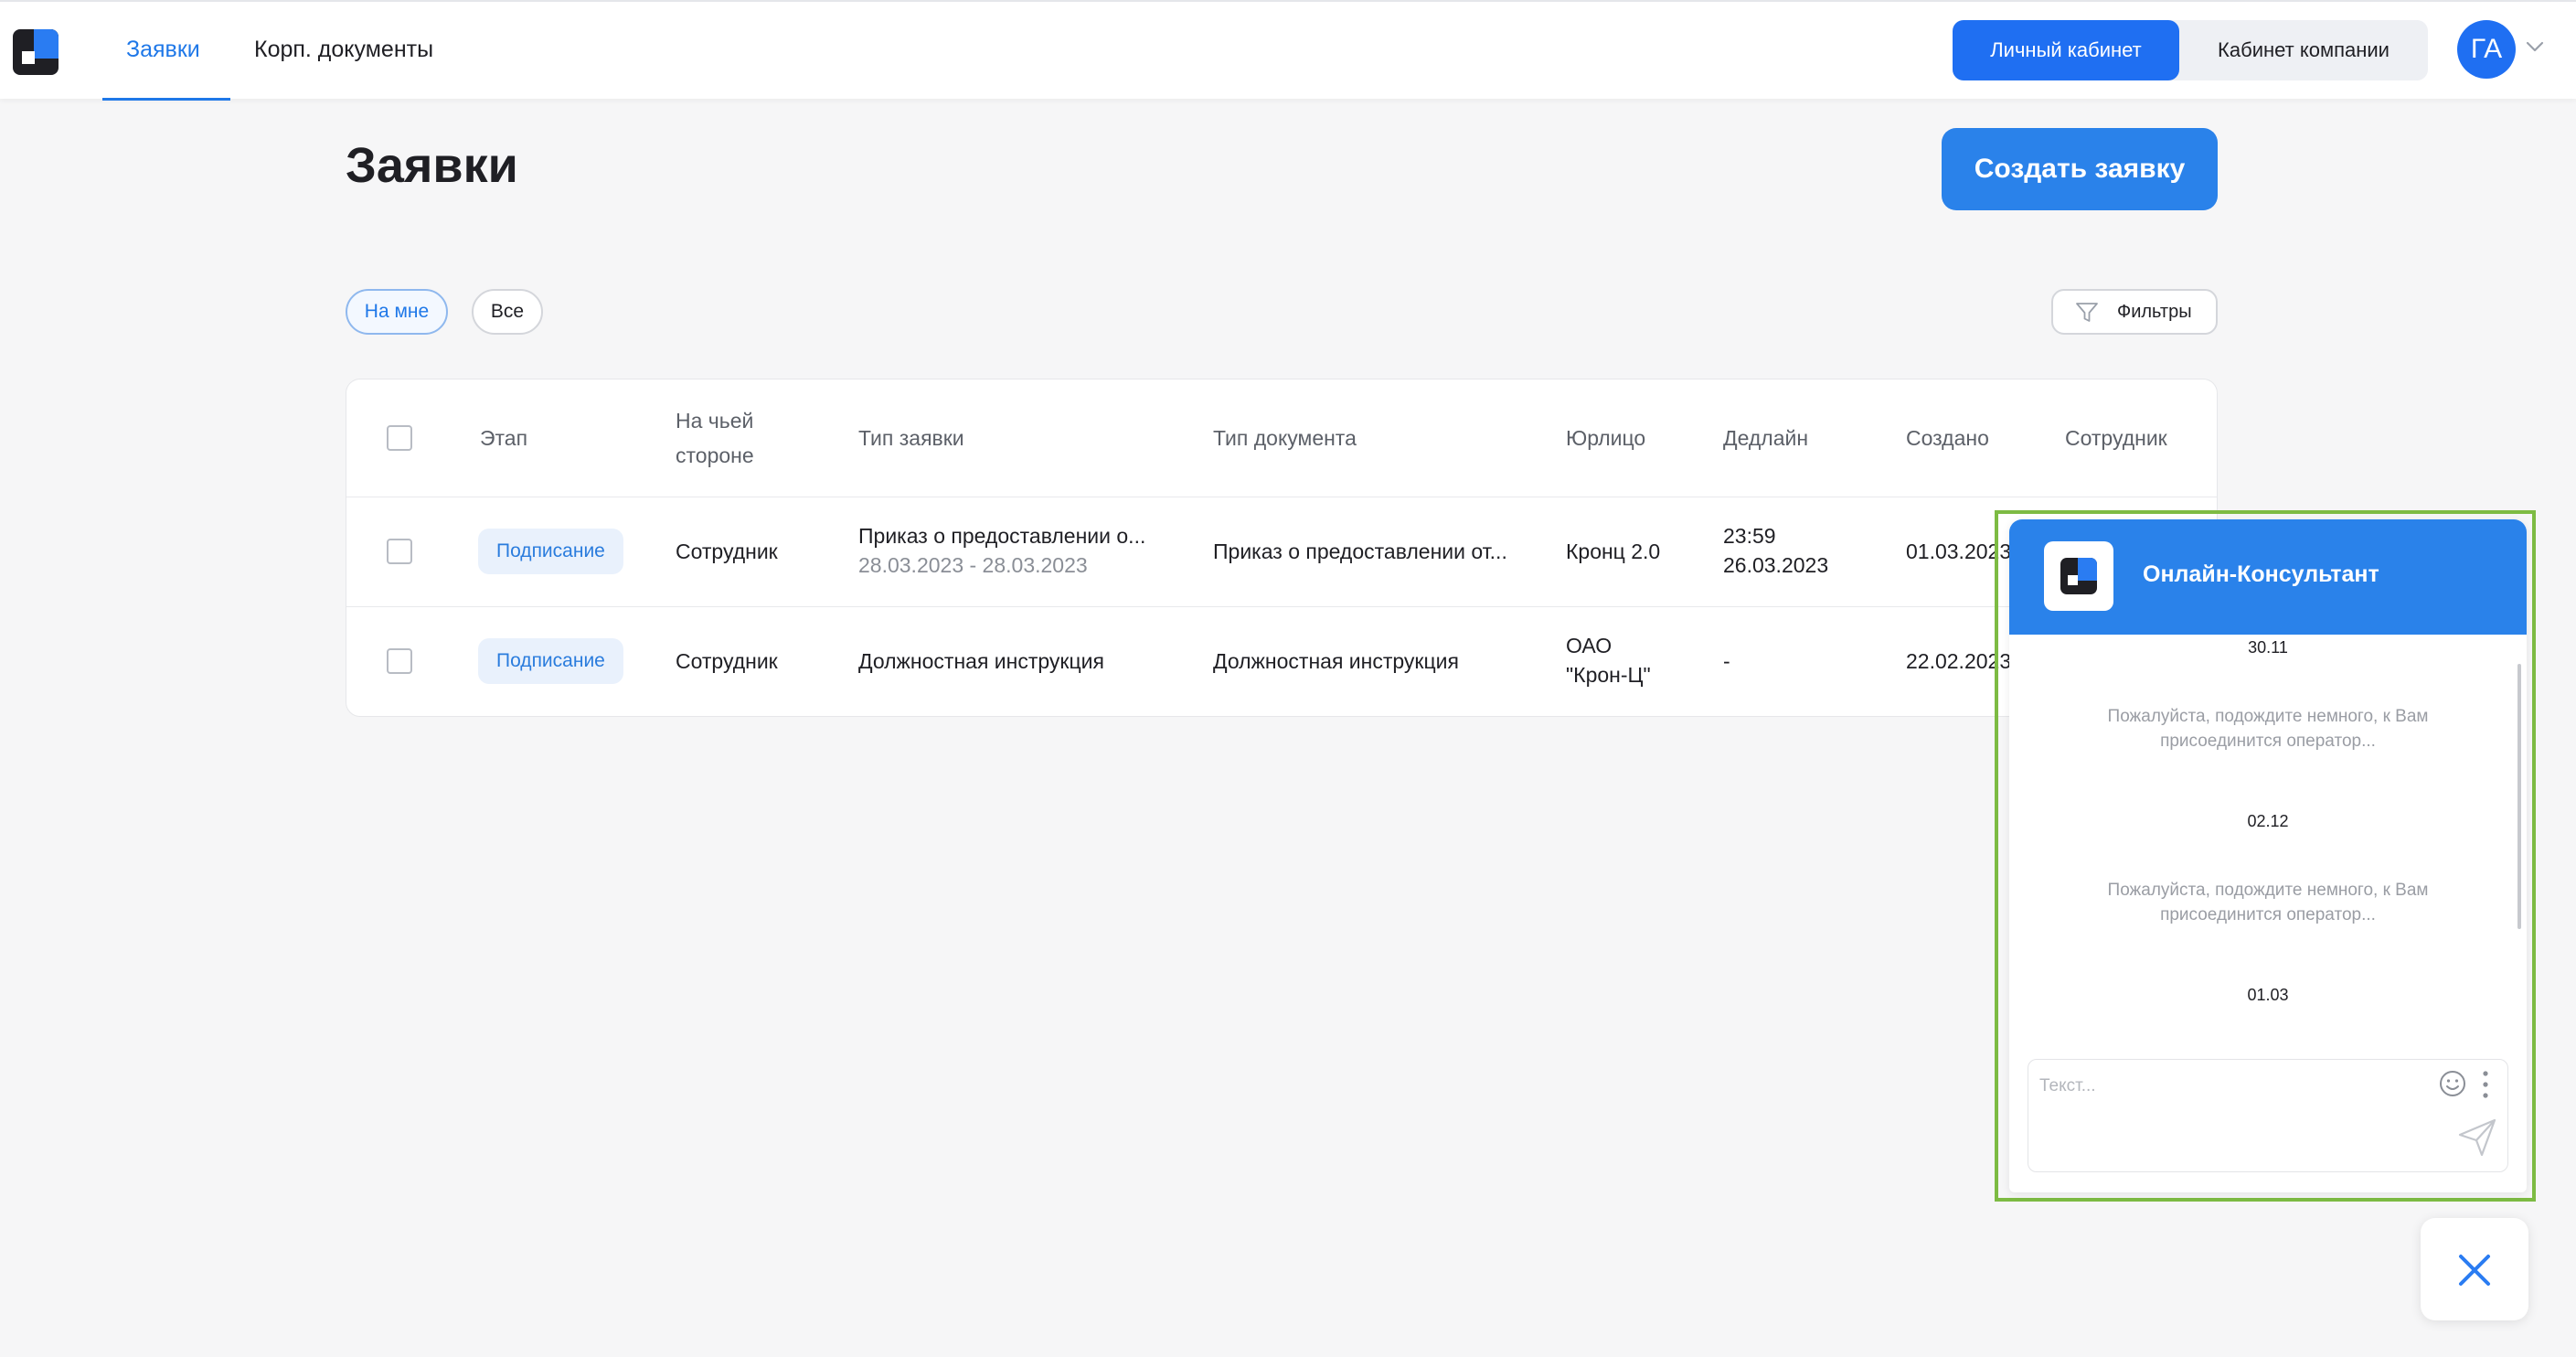 This screenshot has width=2576, height=1357. Describe the element at coordinates (1589, 645) in the screenshot. I see `cell-entity-line1: ОАО` at that location.